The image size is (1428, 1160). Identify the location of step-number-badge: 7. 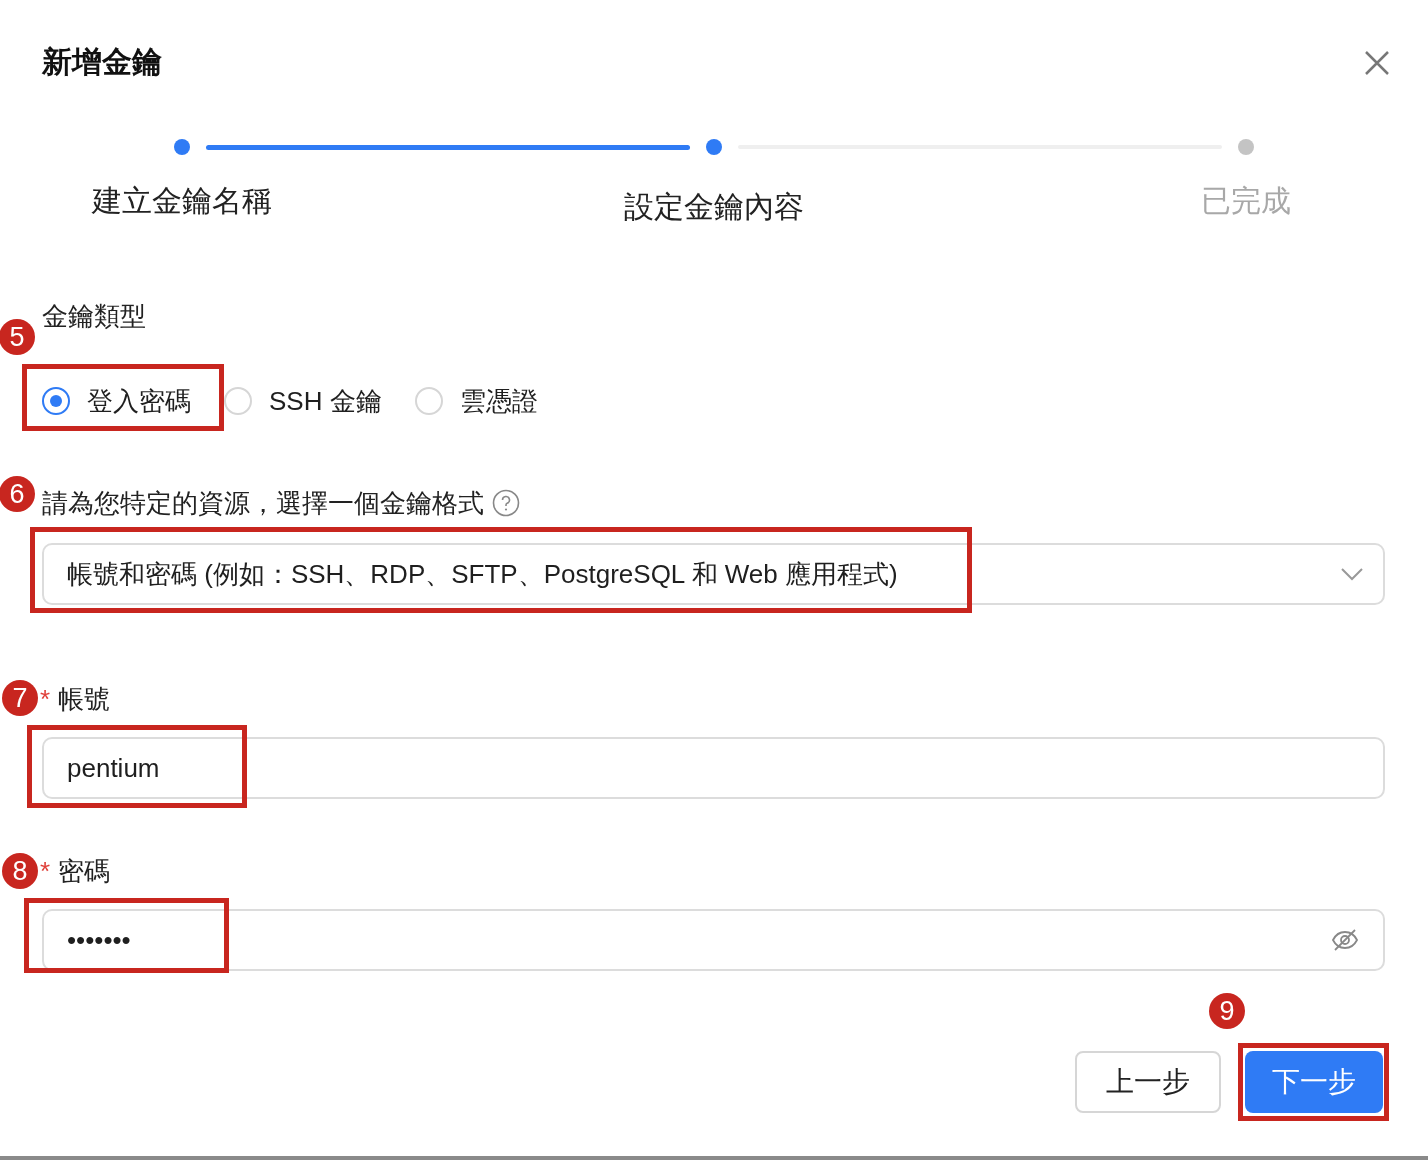
(20, 698).